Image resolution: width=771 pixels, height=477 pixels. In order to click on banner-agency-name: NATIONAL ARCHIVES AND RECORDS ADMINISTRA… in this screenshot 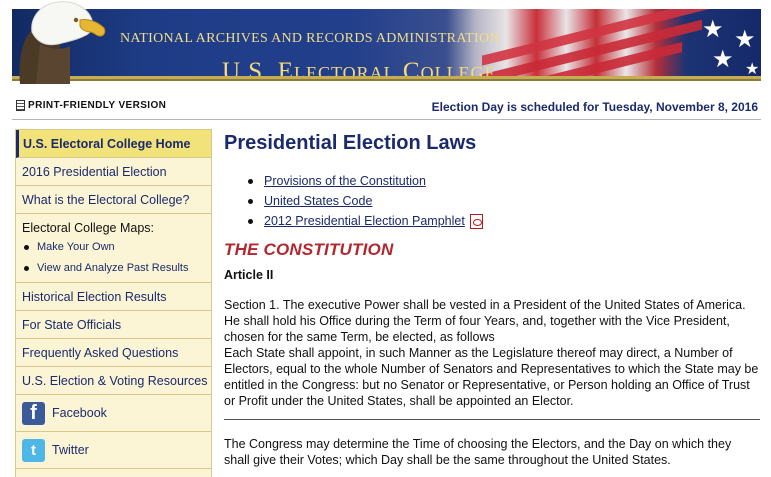, I will do `click(310, 38)`.